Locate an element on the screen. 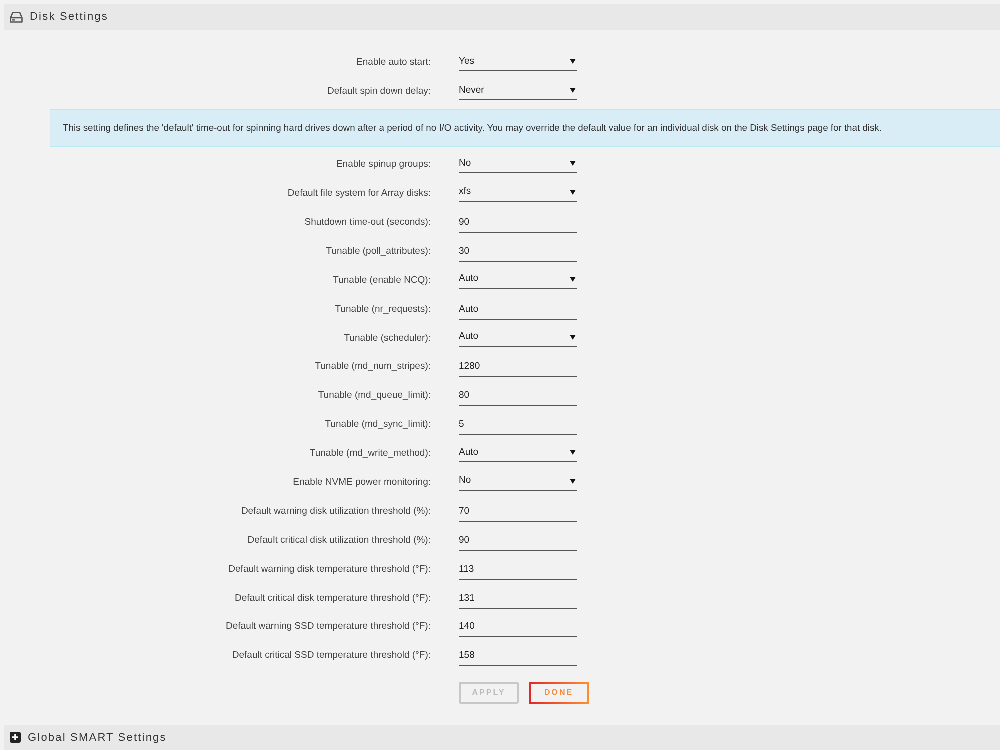  setting-label: Tunable (nr_requests): is located at coordinates (383, 309).